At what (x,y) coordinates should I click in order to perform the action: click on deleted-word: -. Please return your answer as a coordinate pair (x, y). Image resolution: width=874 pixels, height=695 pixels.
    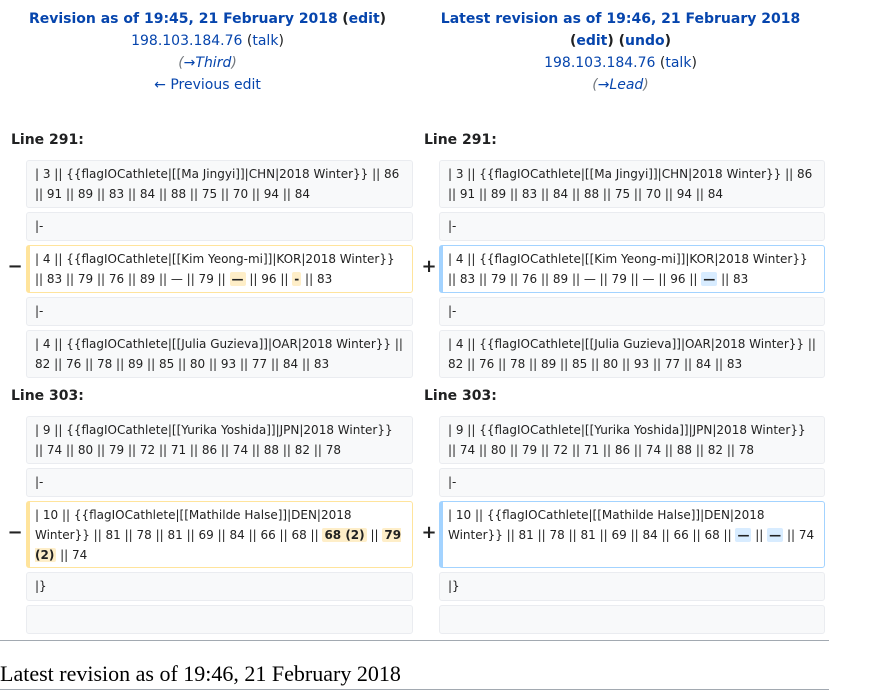
    Looking at the image, I should click on (297, 279).